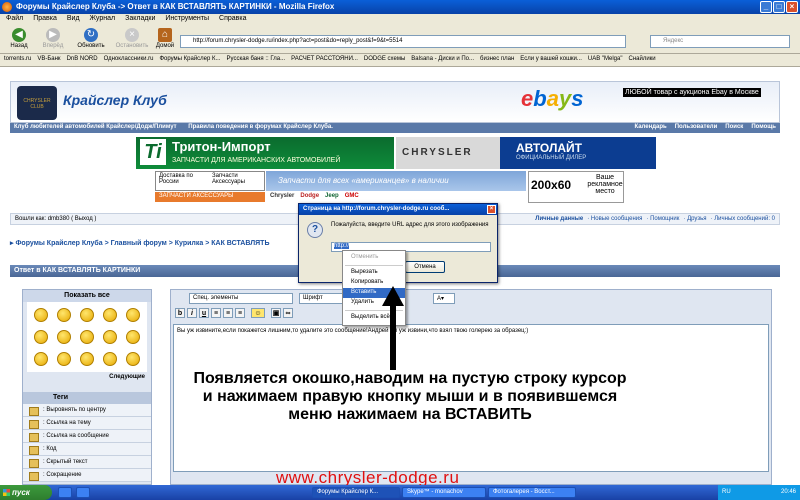 The image size is (800, 500). I want to click on friends-link: · Друзья, so click(694, 219).